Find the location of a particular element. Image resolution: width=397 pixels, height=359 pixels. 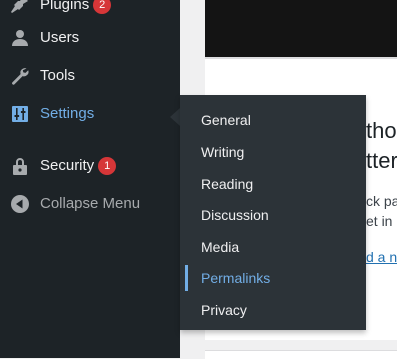

collapse-arrow-icon is located at coordinates (20, 204).